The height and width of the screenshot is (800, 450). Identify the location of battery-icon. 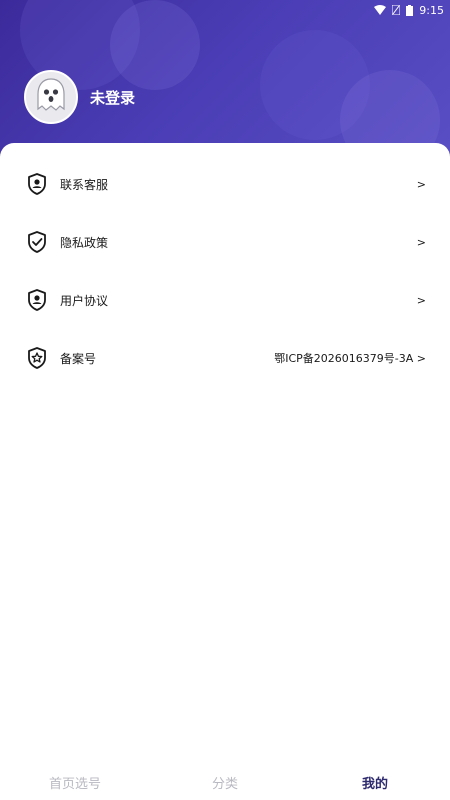
(410, 10).